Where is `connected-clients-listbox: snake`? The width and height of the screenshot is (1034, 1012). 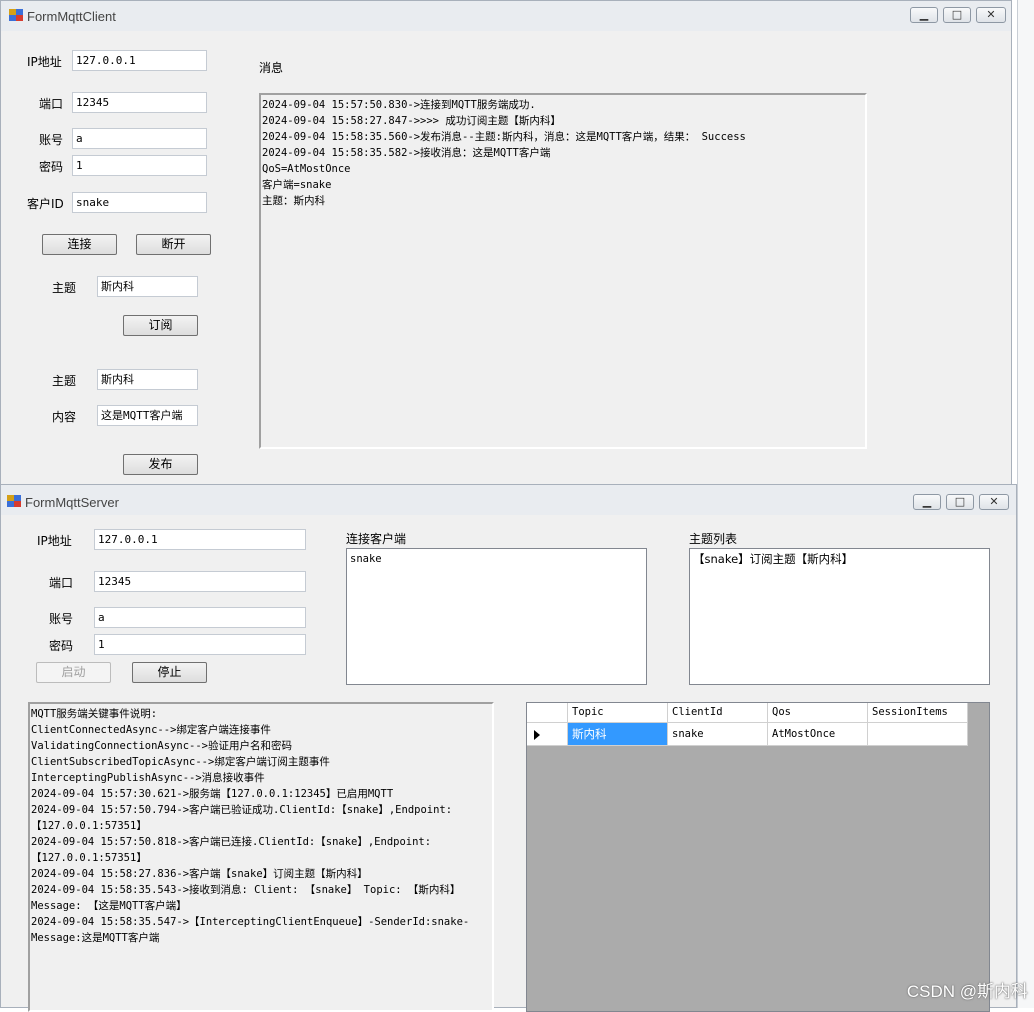 connected-clients-listbox: snake is located at coordinates (496, 616).